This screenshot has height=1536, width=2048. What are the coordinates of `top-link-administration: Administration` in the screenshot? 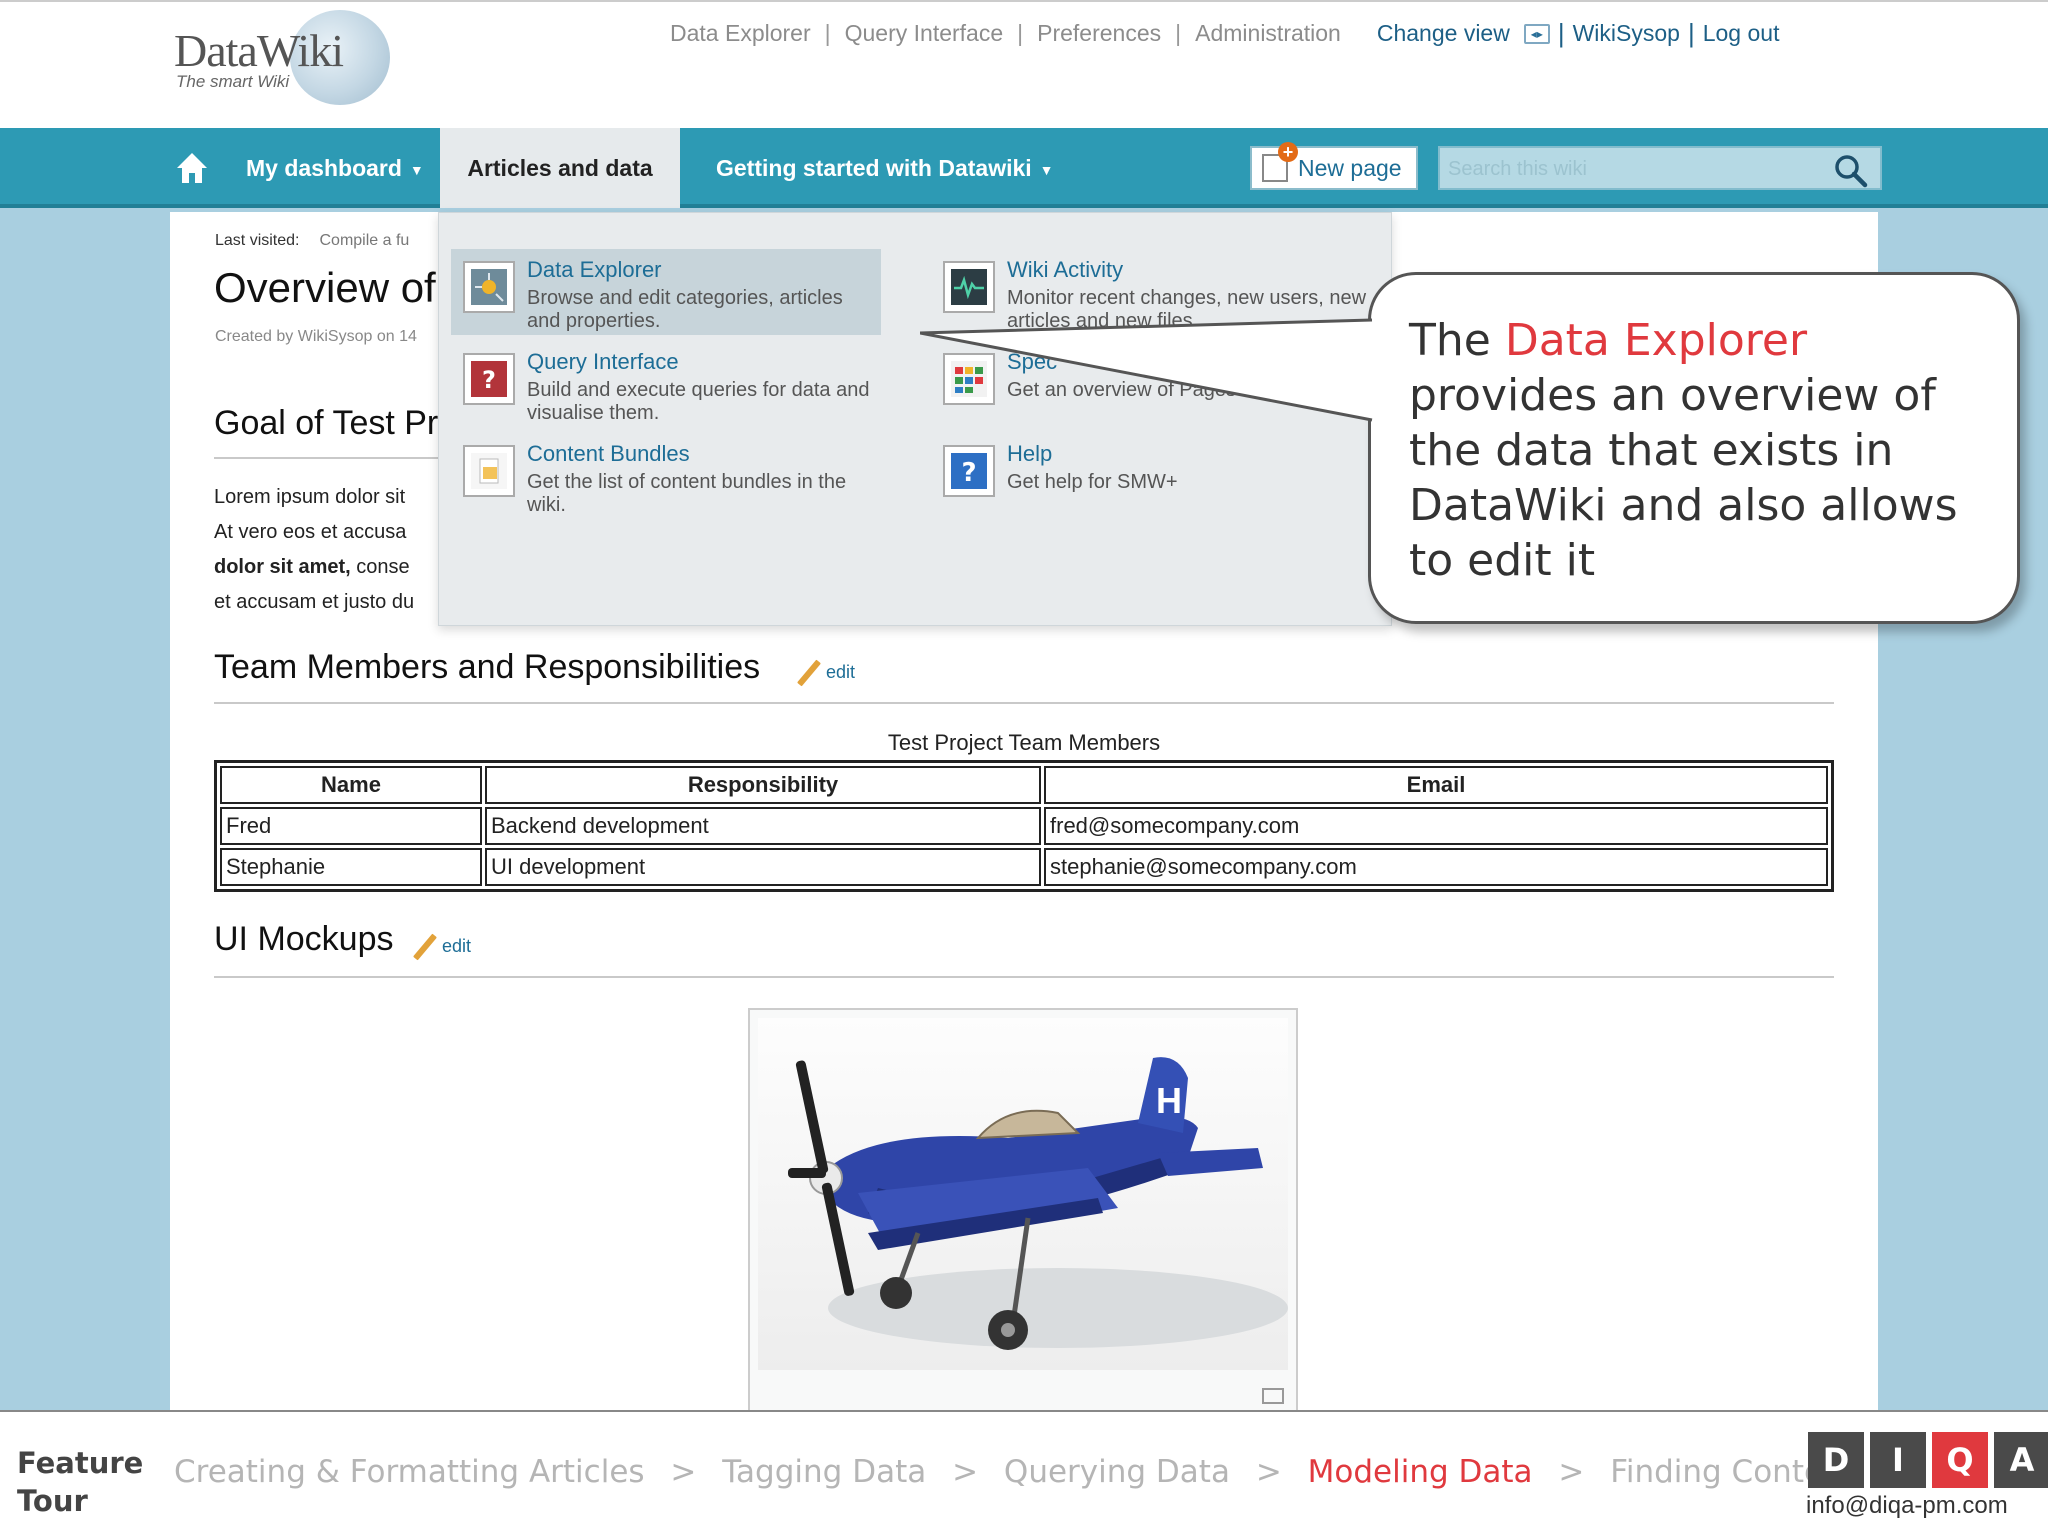 It's located at (1268, 33).